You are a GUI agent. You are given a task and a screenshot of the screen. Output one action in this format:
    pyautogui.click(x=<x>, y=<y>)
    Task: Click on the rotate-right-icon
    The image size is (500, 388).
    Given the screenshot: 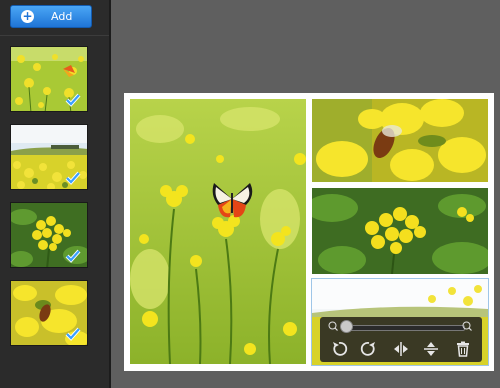 What is the action you would take?
    pyautogui.click(x=369, y=349)
    